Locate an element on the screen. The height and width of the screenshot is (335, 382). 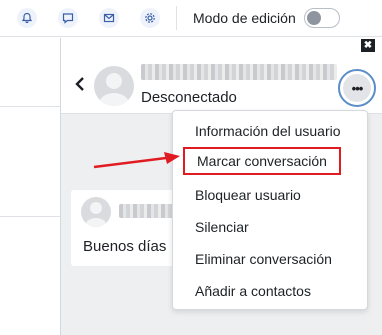
more-options-icon: ••• is located at coordinates (357, 88).